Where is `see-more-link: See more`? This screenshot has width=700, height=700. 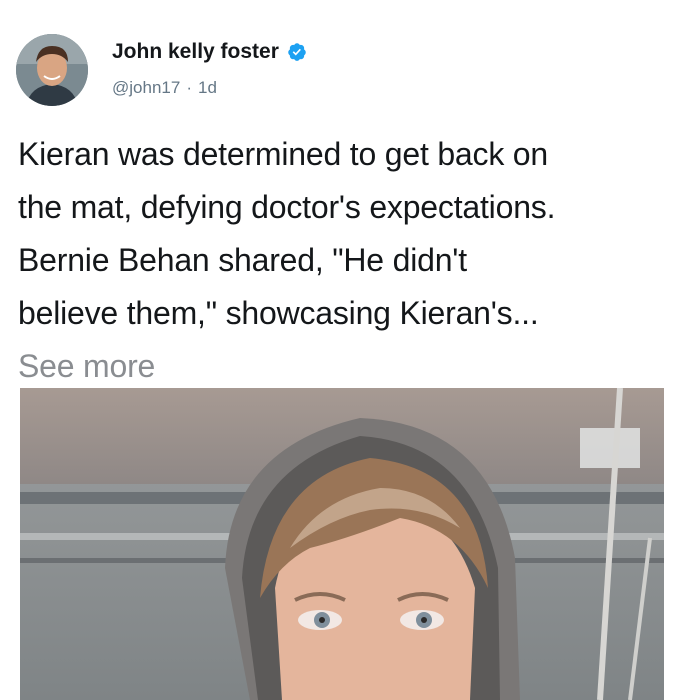
see-more-link: See more is located at coordinates (353, 366).